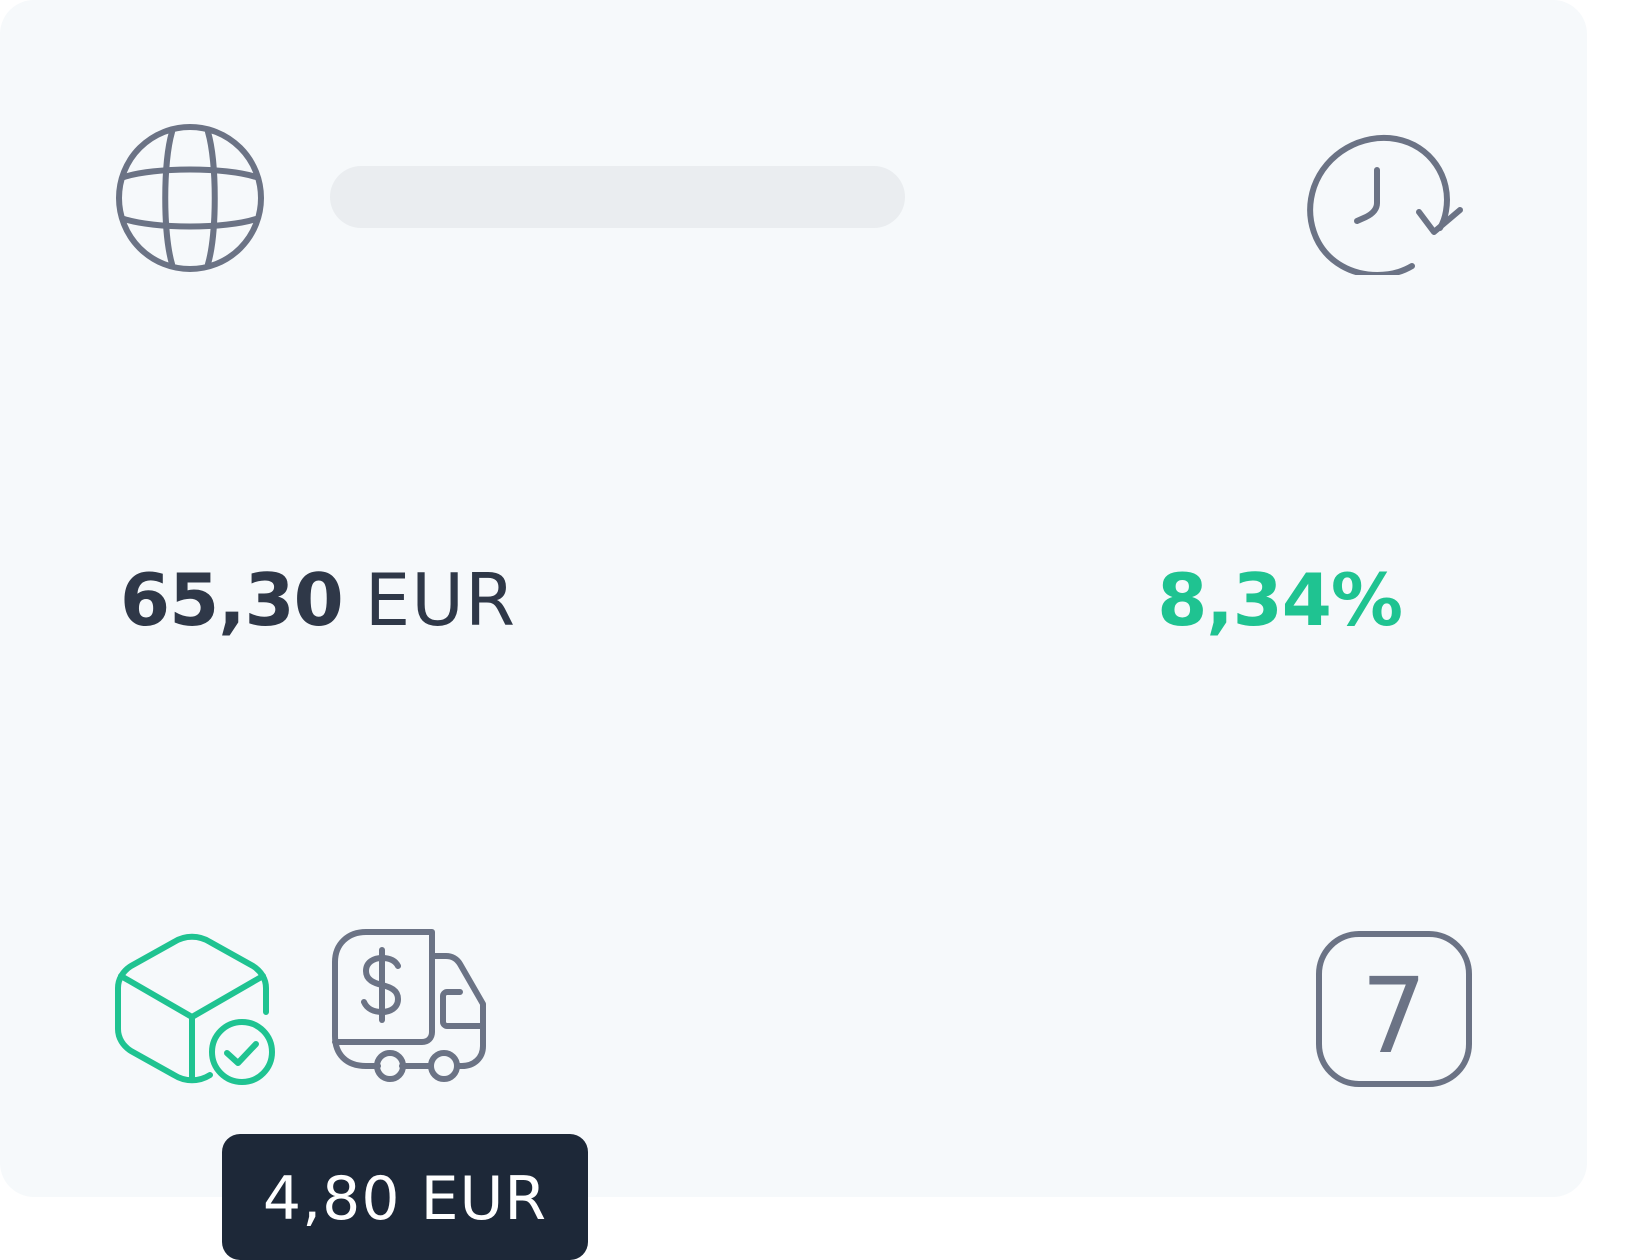 The height and width of the screenshot is (1260, 1650). What do you see at coordinates (232, 600) in the screenshot?
I see `price-amount: 65,30` at bounding box center [232, 600].